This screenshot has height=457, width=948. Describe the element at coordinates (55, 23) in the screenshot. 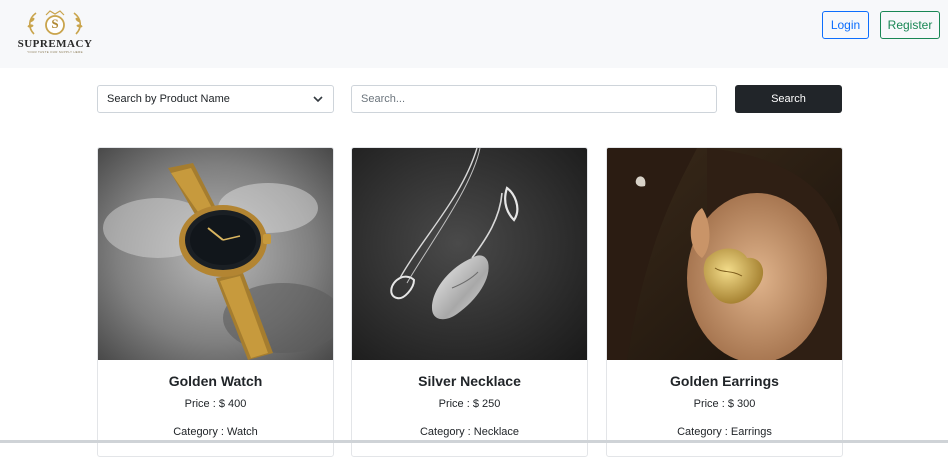

I see `brand-monogram: S` at that location.